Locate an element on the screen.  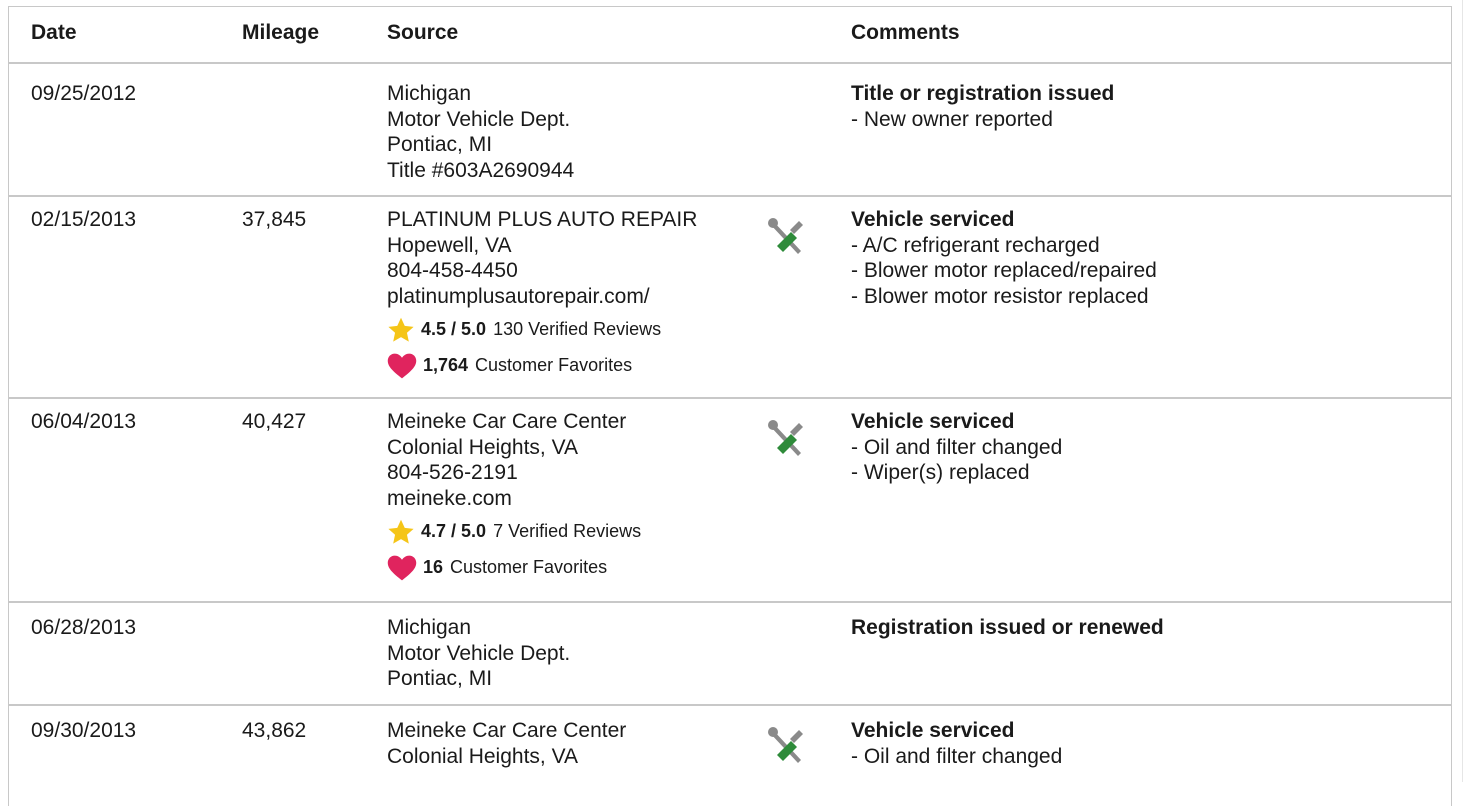
row-mileage: 43,862 is located at coordinates (274, 730).